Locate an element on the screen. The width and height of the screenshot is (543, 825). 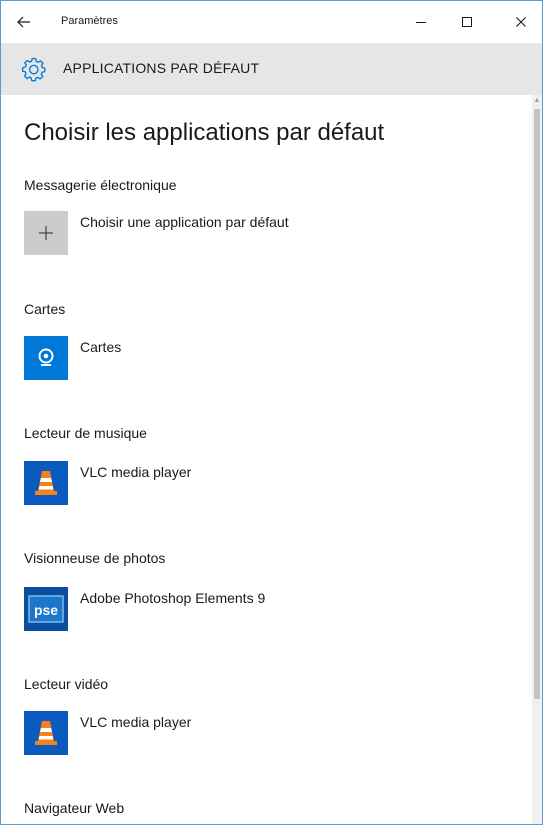
page-header: APPLICATIONS PAR DÉFAUT is located at coordinates (271, 69).